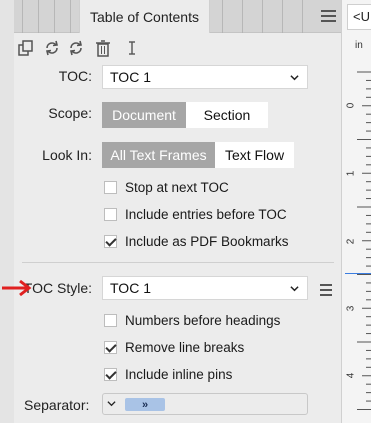  What do you see at coordinates (75, 76) in the screenshot?
I see `toc-label: TOC:` at bounding box center [75, 76].